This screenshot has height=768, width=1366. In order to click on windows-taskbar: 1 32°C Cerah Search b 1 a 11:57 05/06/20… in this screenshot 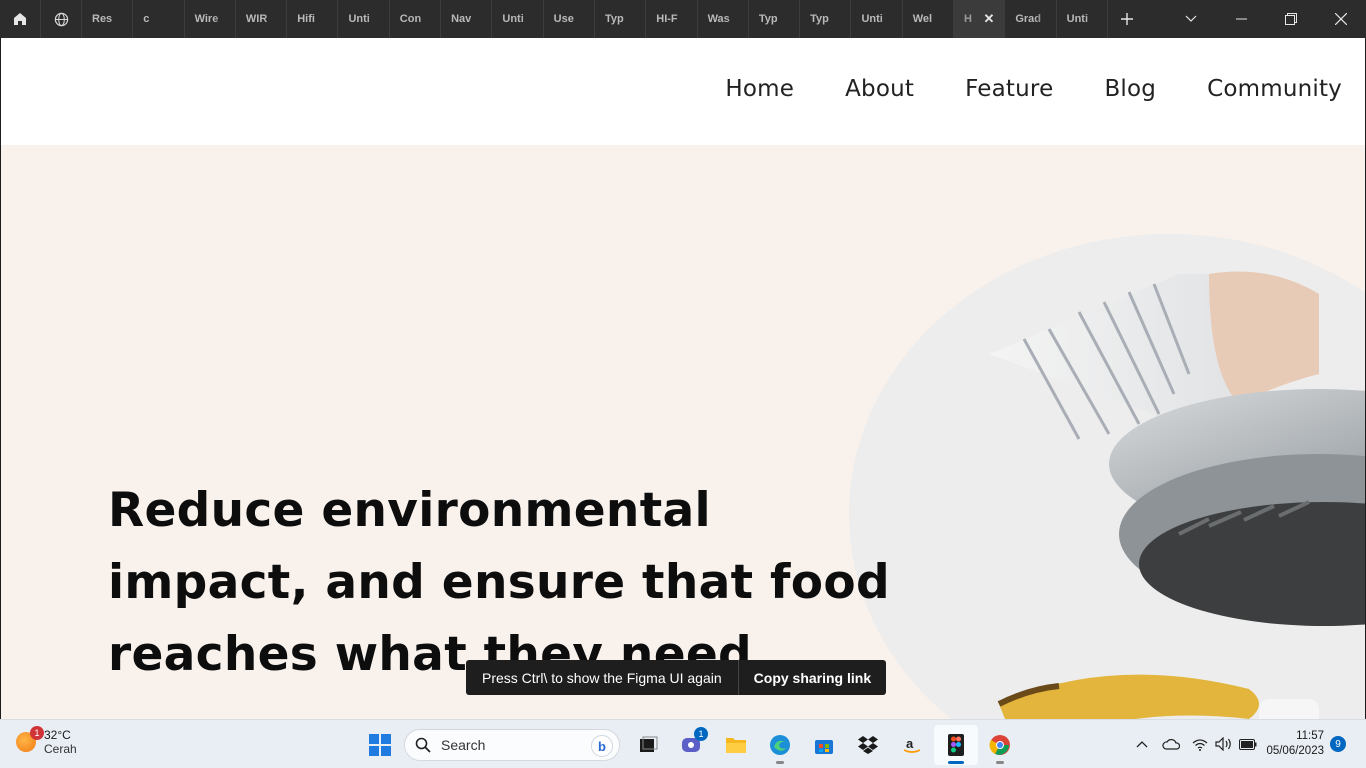, I will do `click(683, 743)`.